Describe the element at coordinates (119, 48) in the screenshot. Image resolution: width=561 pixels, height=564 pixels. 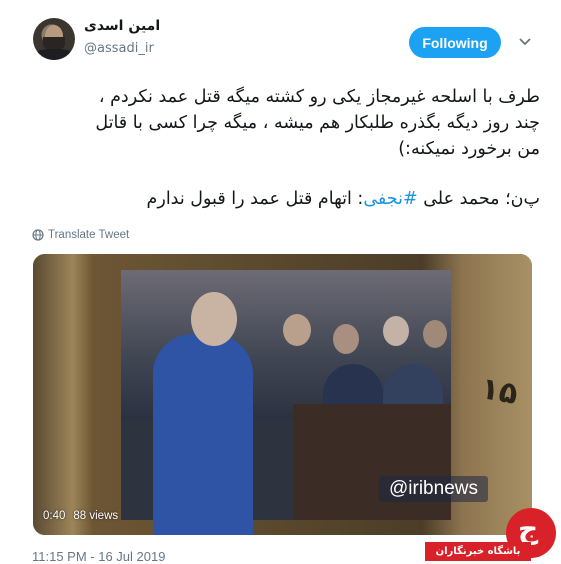
I see `author-handle: @assadi_ir` at that location.